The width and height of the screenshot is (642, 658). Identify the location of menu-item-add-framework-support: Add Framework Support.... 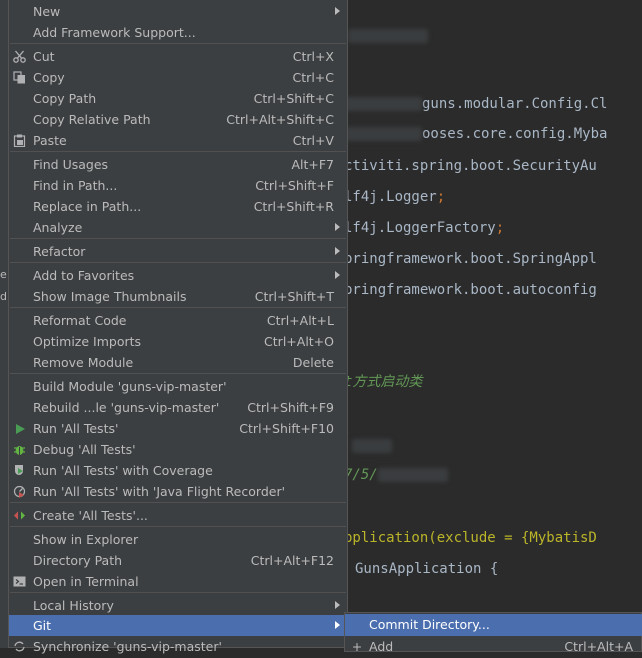
(178, 32).